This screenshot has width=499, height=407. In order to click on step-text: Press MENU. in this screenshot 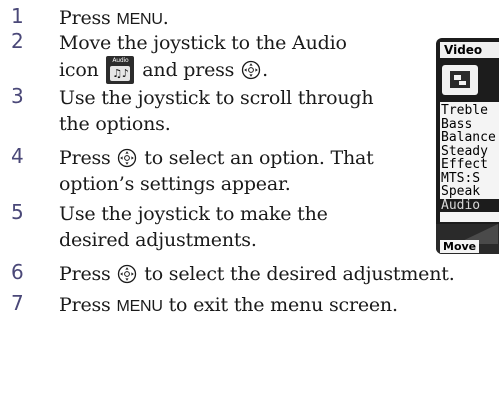, I will do `click(114, 19)`.